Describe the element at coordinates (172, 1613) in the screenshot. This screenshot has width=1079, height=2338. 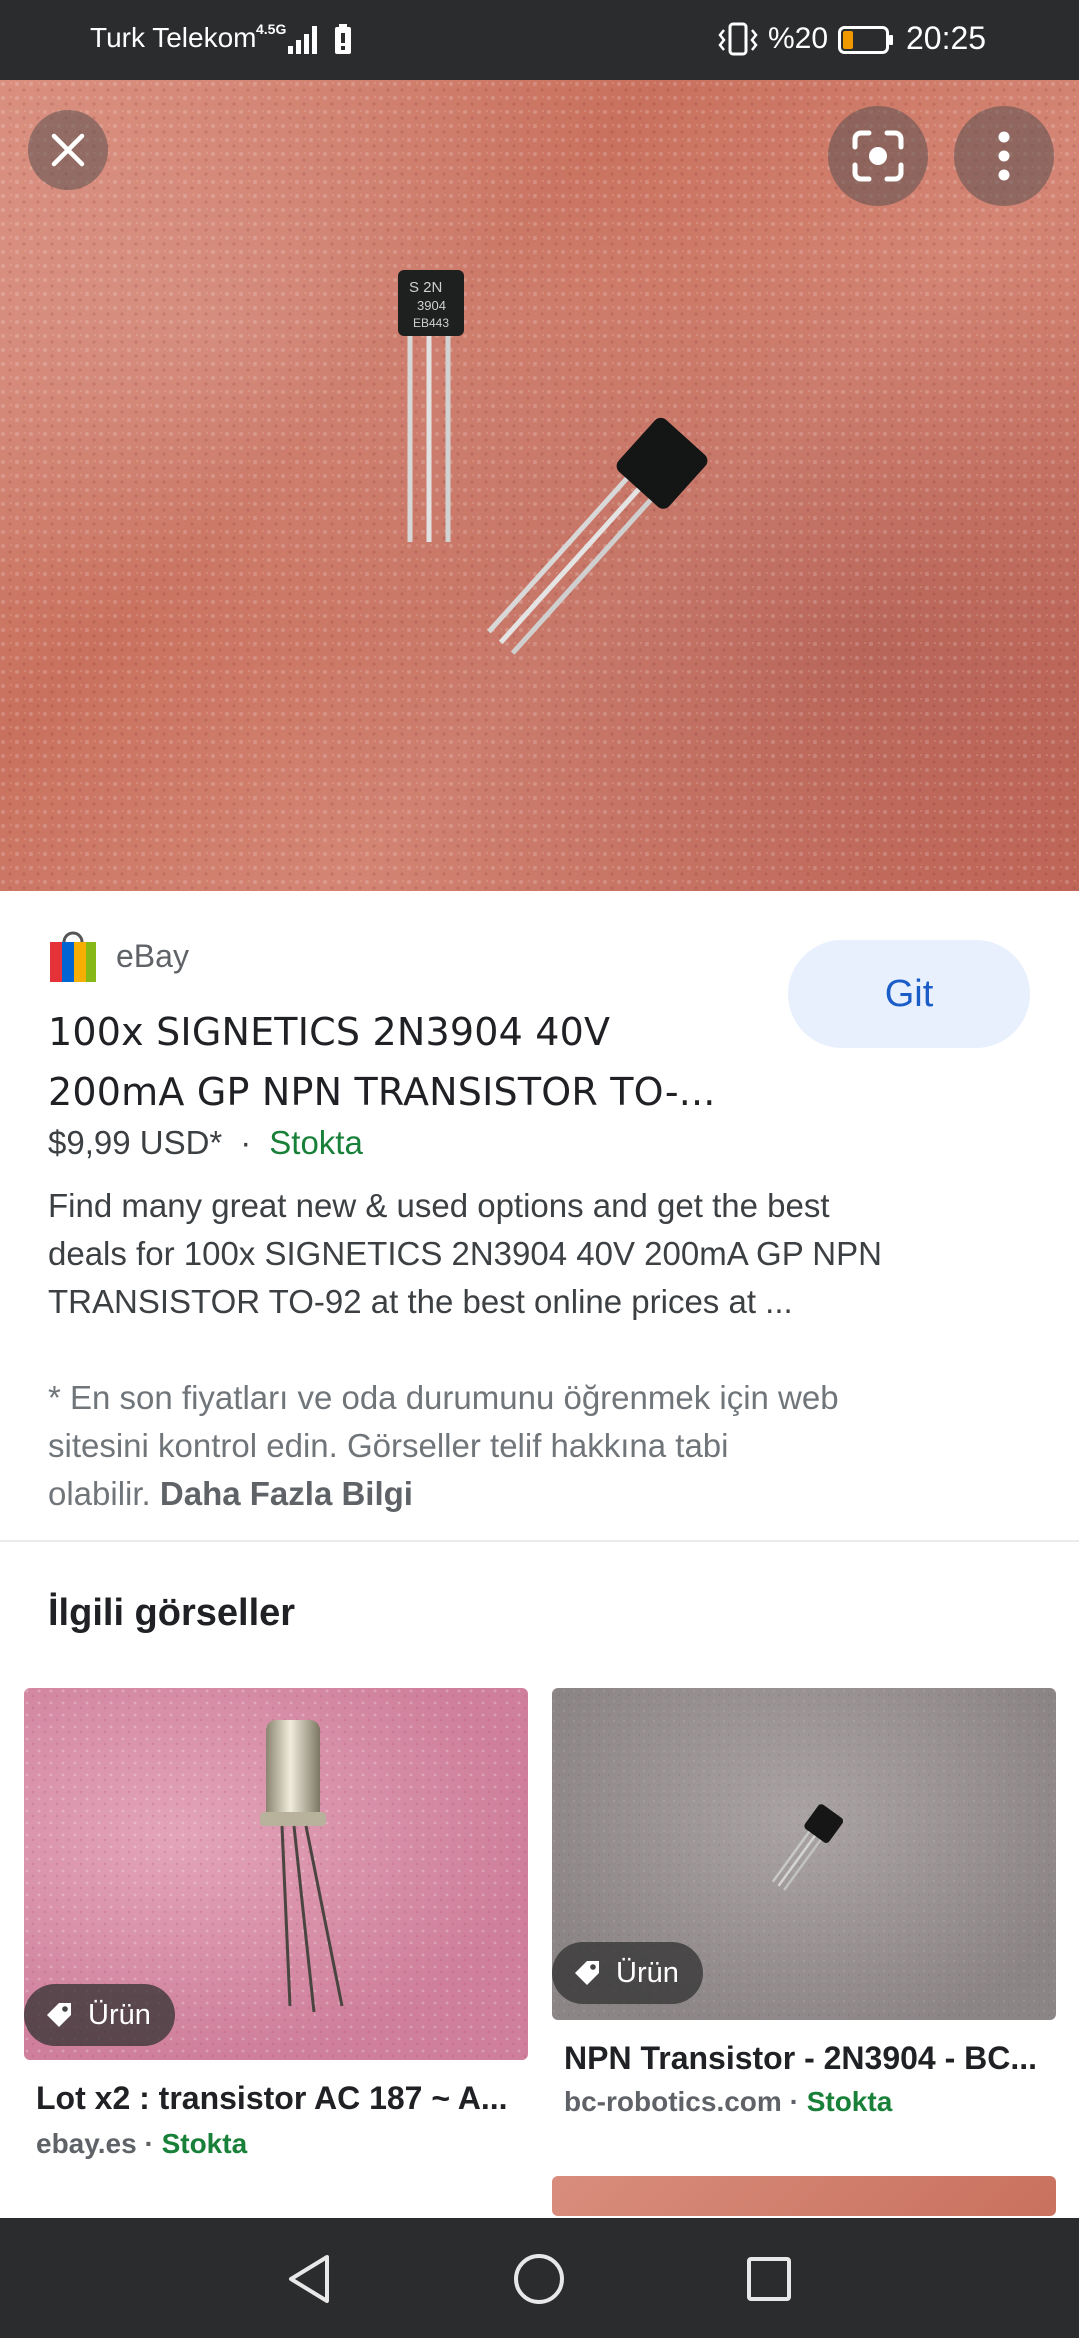
I see `related-heading: İlgili görseller` at that location.